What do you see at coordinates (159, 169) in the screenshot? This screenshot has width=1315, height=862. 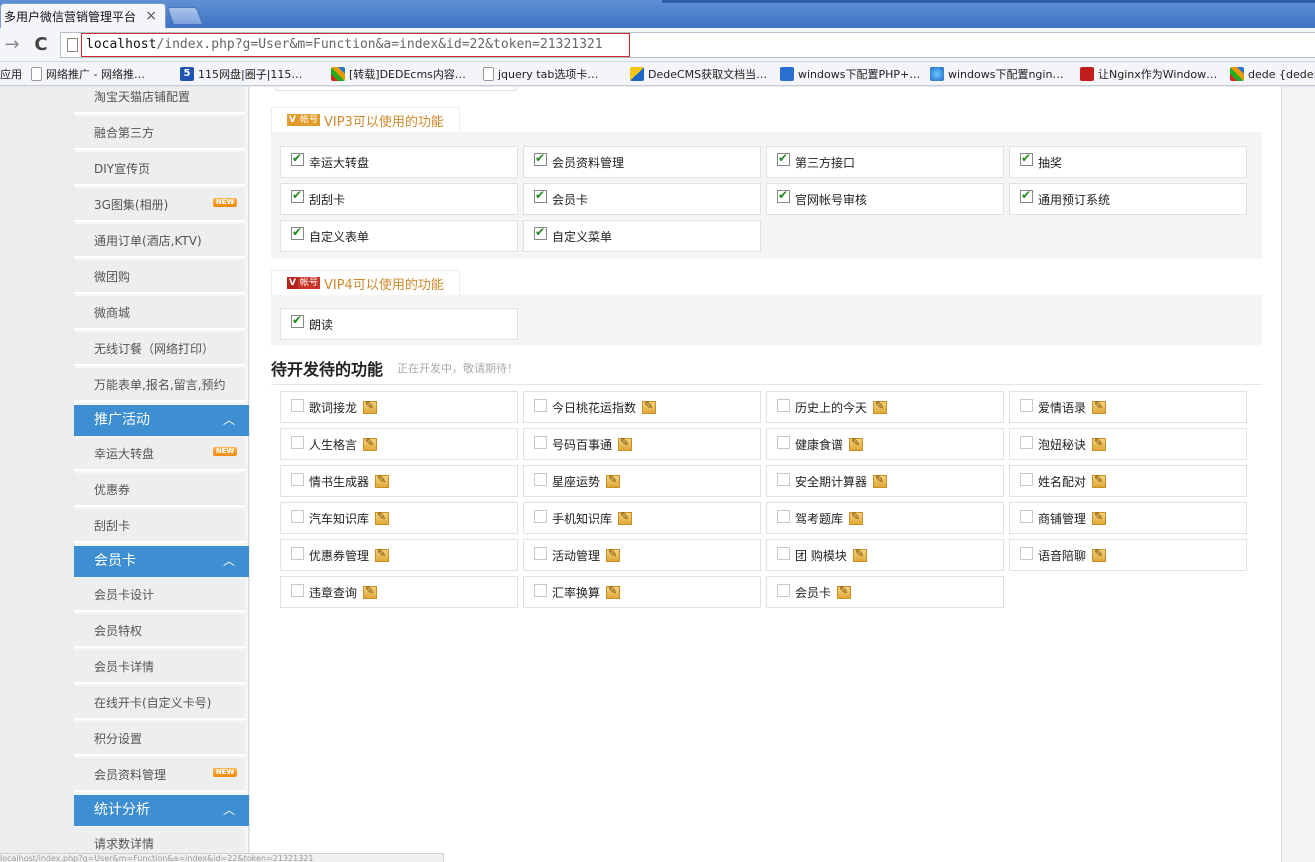 I see `sidebar-item: DIY宣传页` at bounding box center [159, 169].